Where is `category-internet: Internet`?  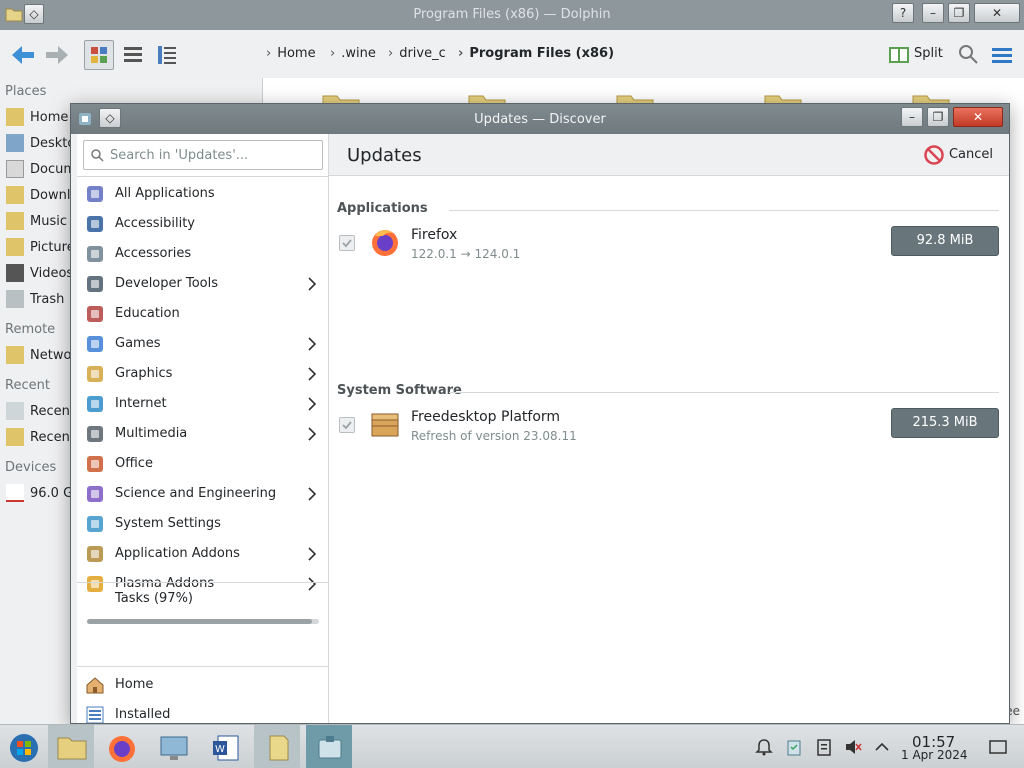
category-internet: Internet is located at coordinates (203, 404).